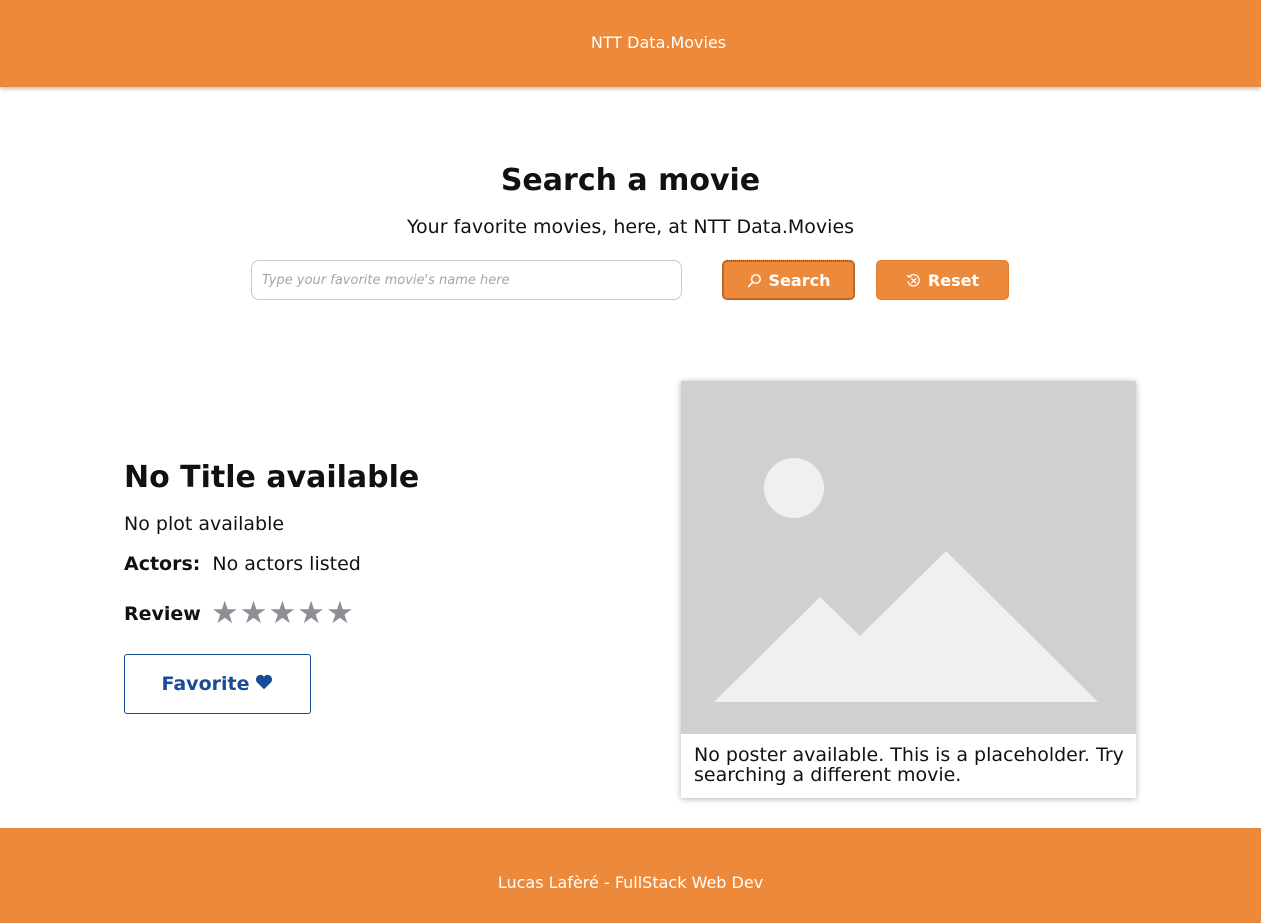 Image resolution: width=1261 pixels, height=923 pixels. I want to click on reset-button: Reset, so click(942, 280).